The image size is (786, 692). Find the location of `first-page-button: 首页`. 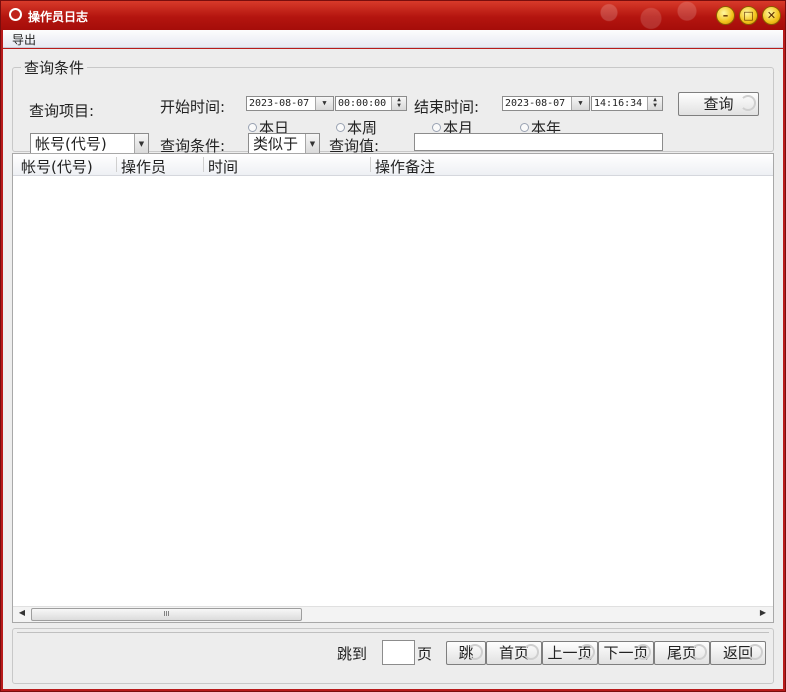

first-page-button: 首页 is located at coordinates (514, 653).